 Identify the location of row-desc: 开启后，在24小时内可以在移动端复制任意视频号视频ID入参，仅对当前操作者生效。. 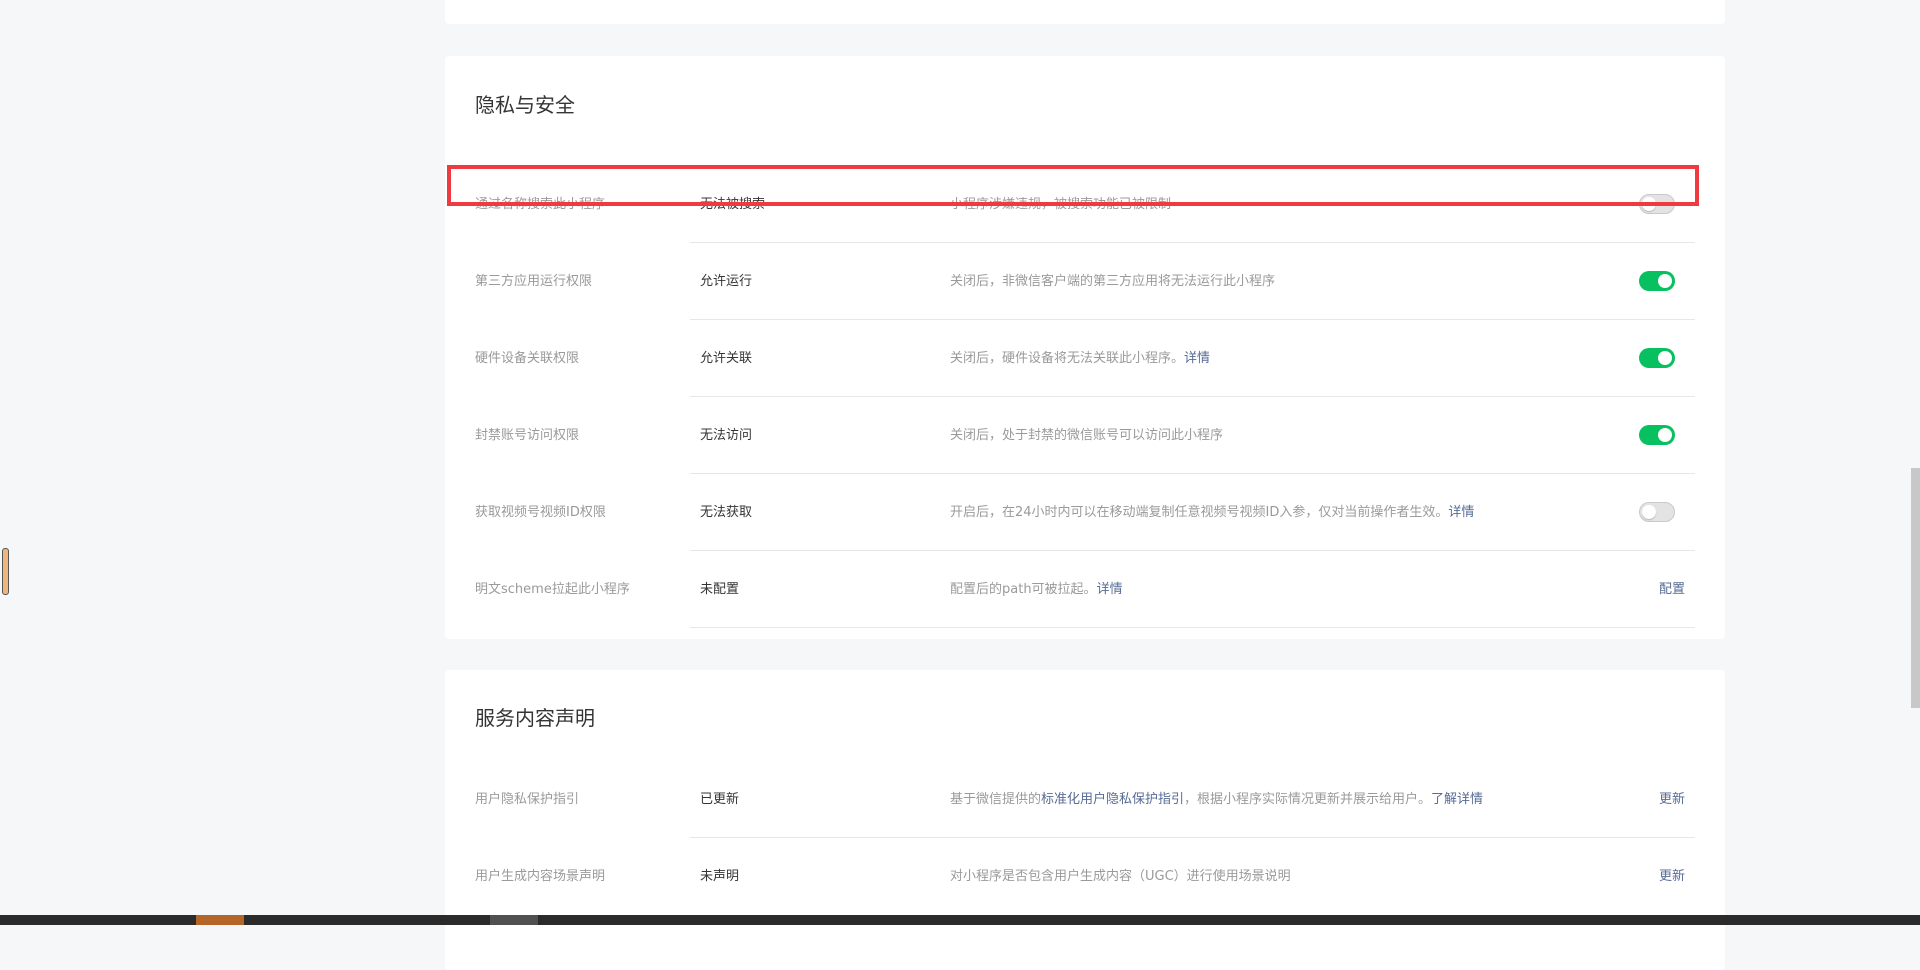
(1199, 512).